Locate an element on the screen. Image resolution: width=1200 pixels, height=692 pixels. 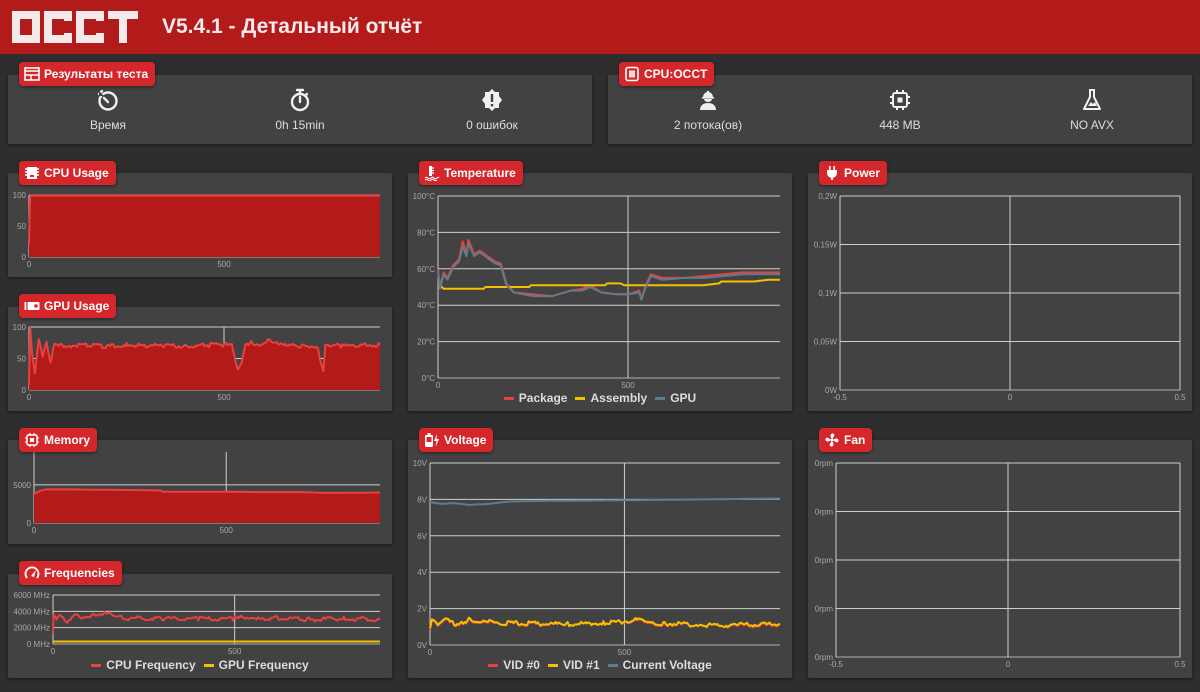
series-line-package is located at coordinates (608, 269).